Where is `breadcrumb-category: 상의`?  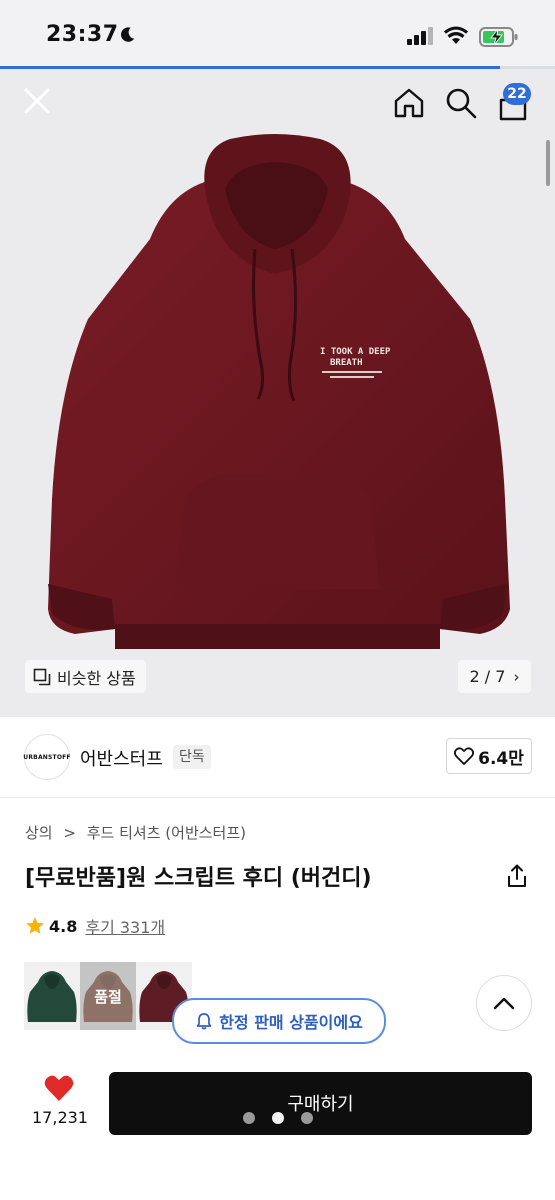 breadcrumb-category: 상의 is located at coordinates (39, 833).